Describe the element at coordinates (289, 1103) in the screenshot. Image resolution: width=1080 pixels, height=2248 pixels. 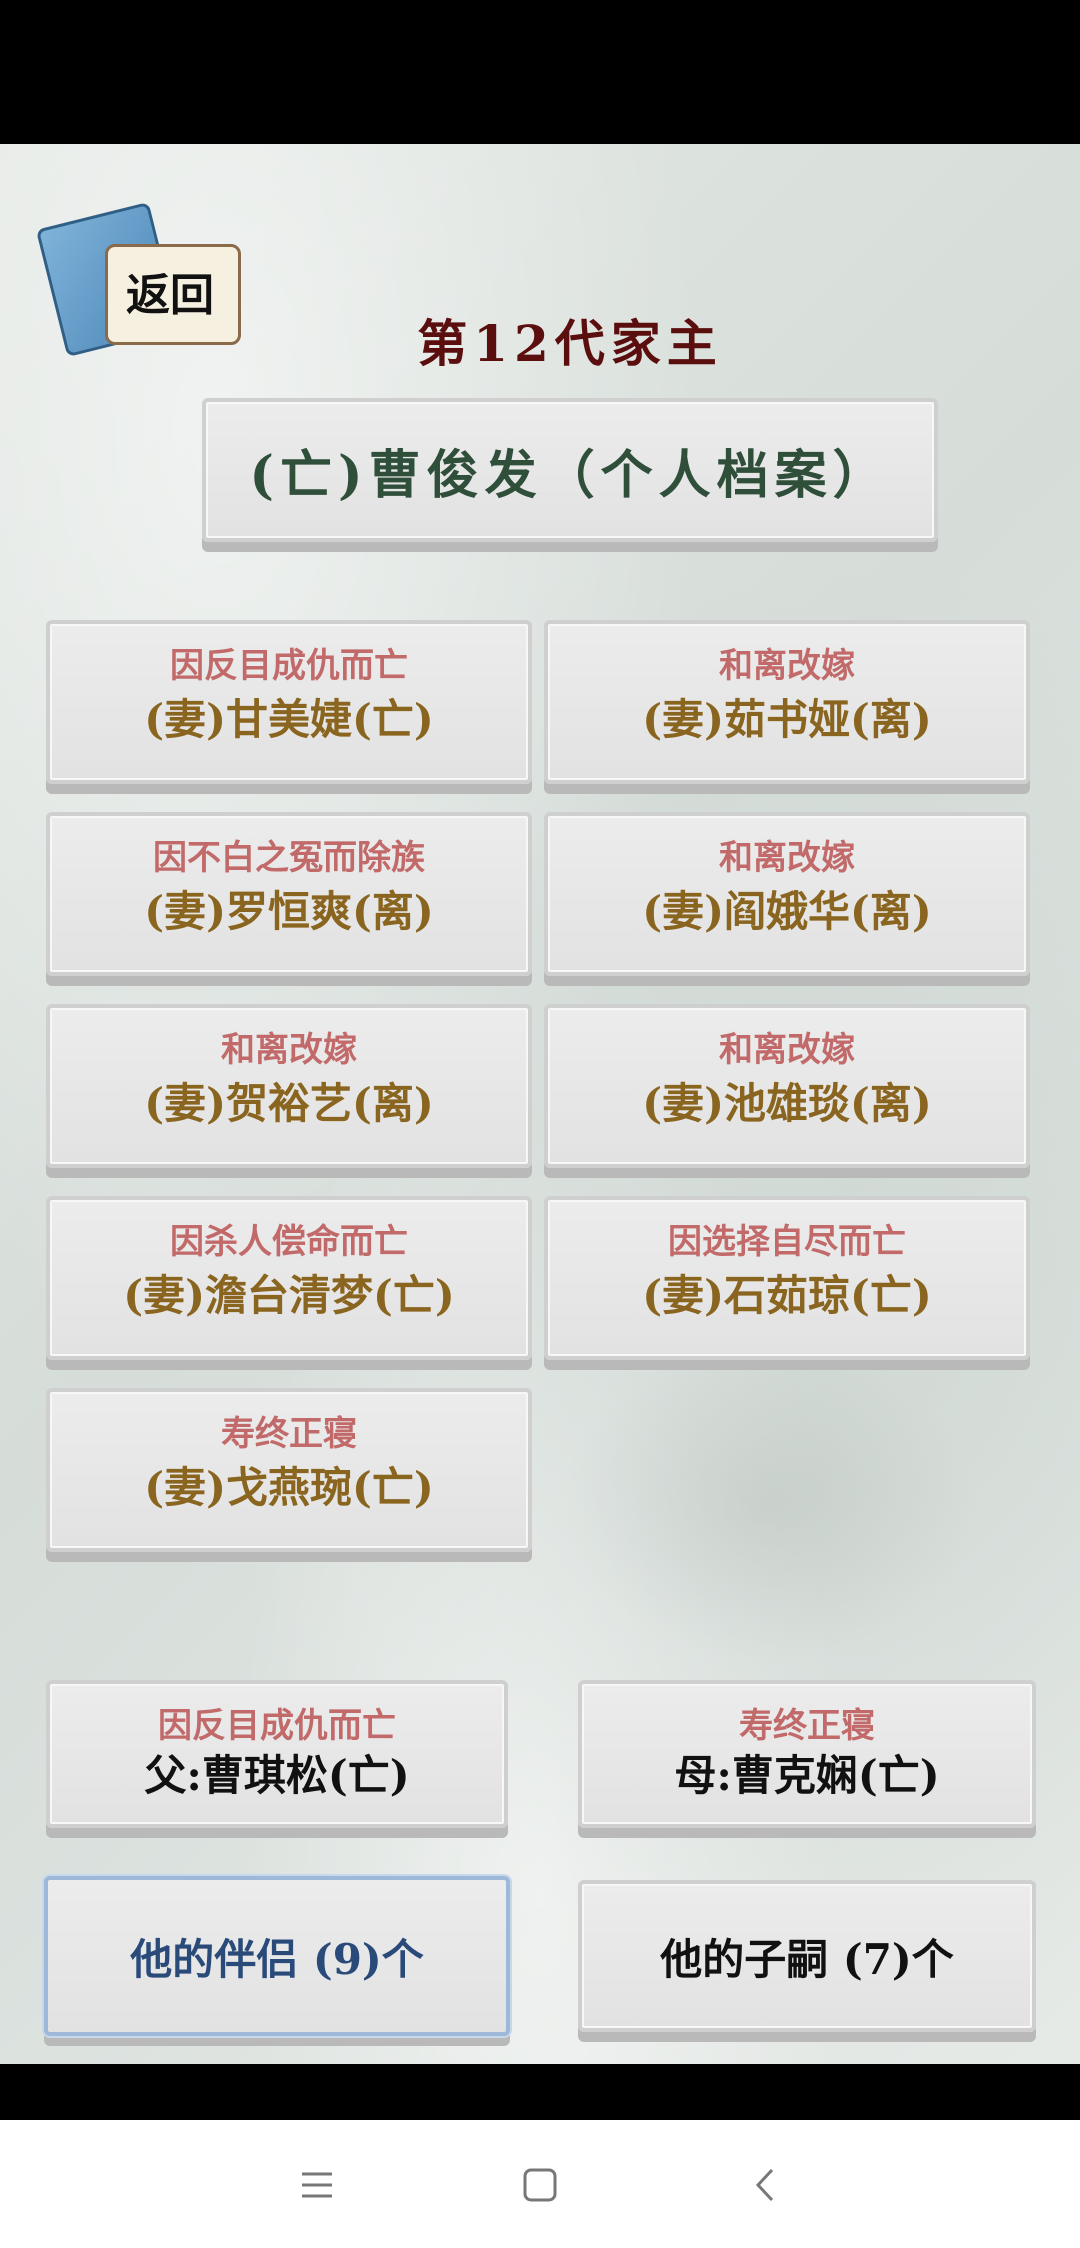
I see `spouse-name: (妻)贺裕艺(离)` at that location.